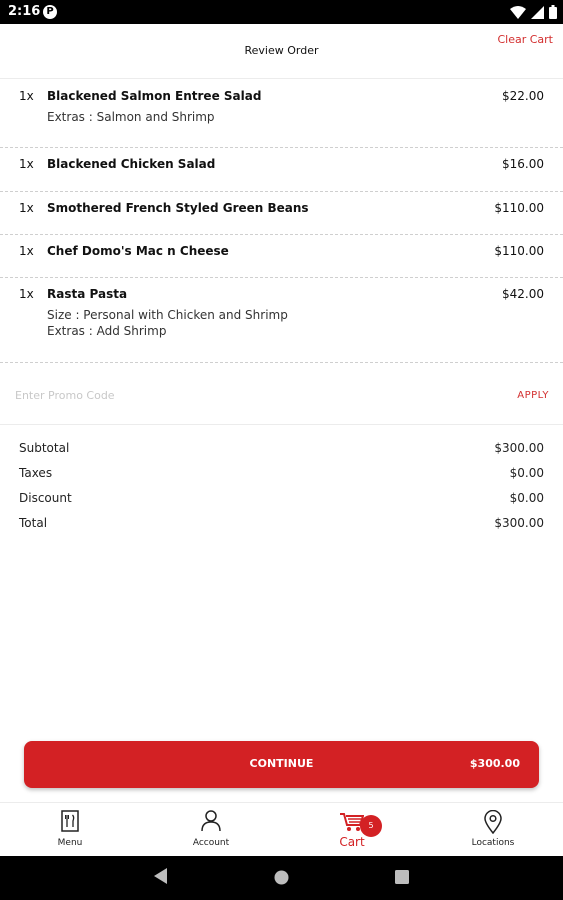  I want to click on promo-code-row: Enter Promo Code APPLY, so click(281, 394).